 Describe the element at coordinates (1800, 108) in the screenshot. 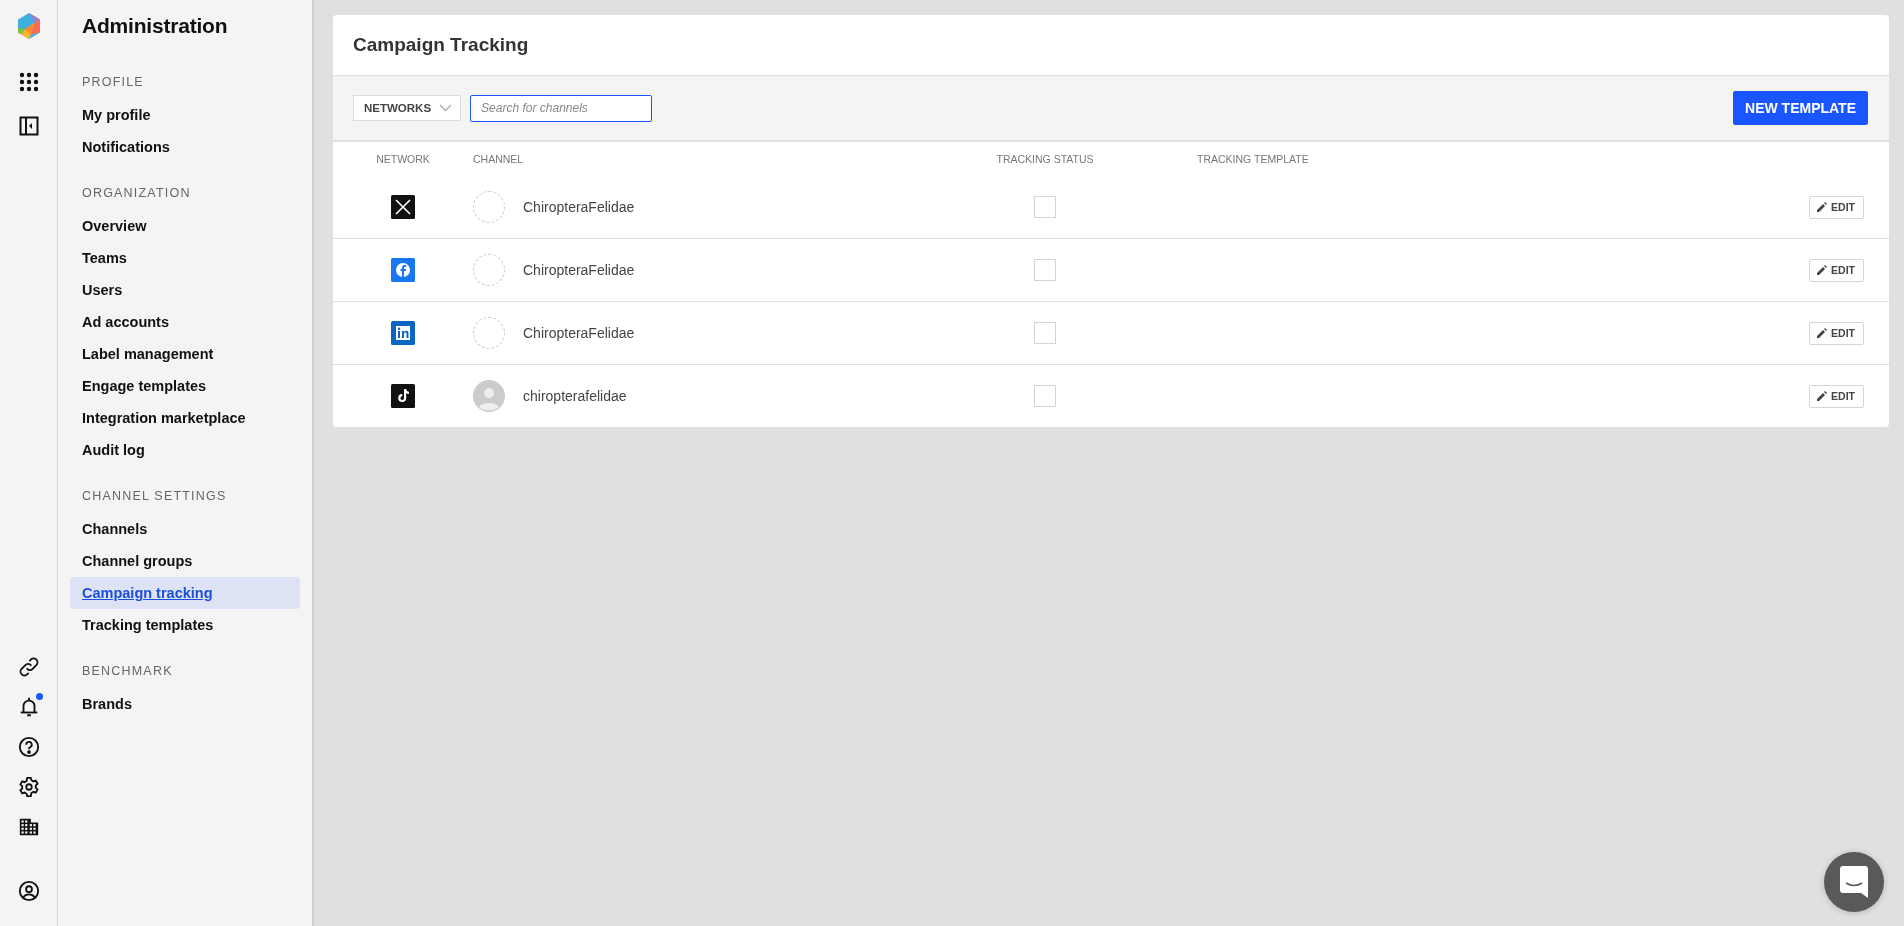

I see `new-template-button: NEW TEMPLATE` at that location.